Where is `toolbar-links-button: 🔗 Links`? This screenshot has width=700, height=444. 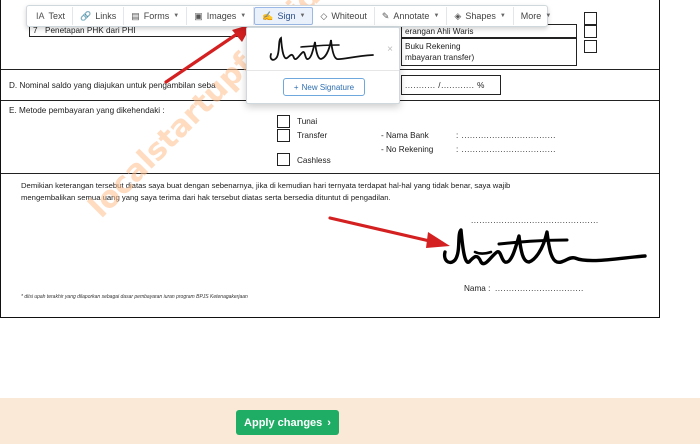
toolbar-links-button: 🔗 Links is located at coordinates (99, 16).